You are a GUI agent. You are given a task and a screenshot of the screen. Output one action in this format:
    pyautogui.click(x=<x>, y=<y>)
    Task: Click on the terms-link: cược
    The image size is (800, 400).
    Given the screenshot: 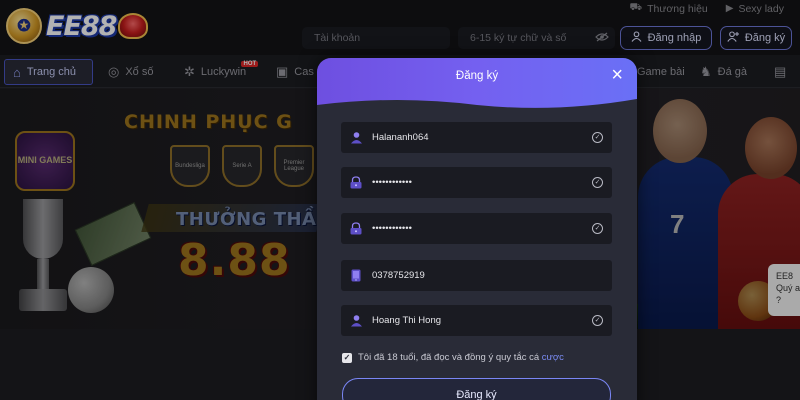 What is the action you would take?
    pyautogui.click(x=553, y=357)
    